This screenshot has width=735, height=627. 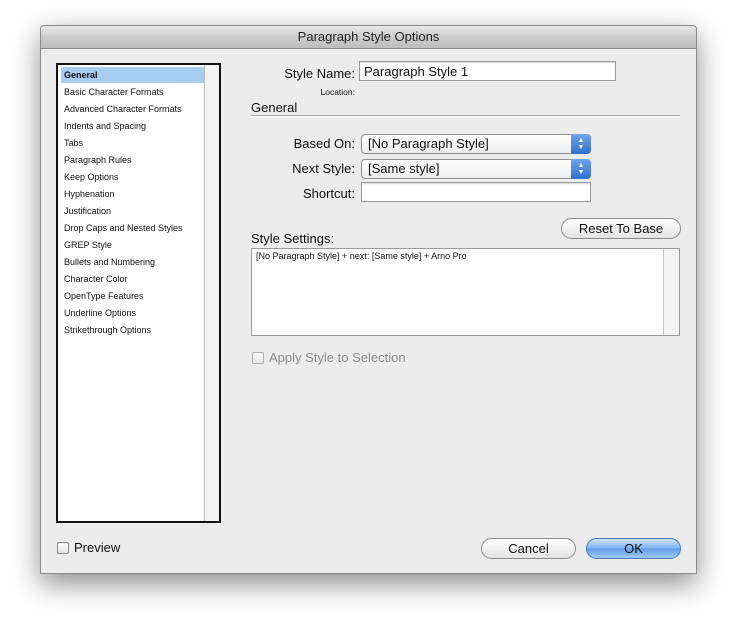 What do you see at coordinates (63, 548) in the screenshot?
I see `preview-checkbox` at bounding box center [63, 548].